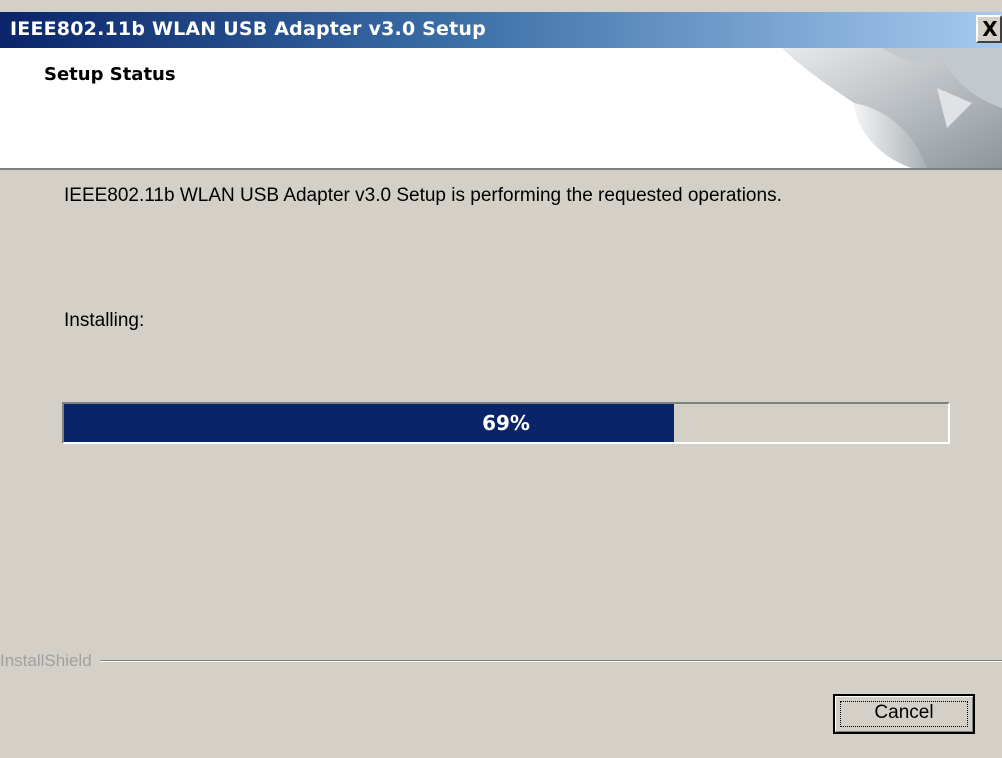 The width and height of the screenshot is (1002, 758). Describe the element at coordinates (110, 74) in the screenshot. I see `page-title: Setup Status` at that location.